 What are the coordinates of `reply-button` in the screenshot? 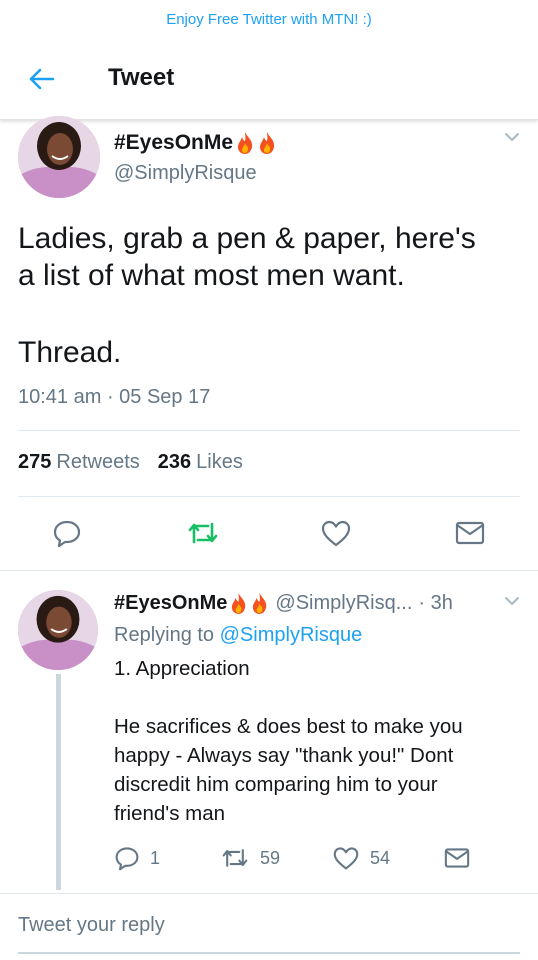 It's located at (67, 533).